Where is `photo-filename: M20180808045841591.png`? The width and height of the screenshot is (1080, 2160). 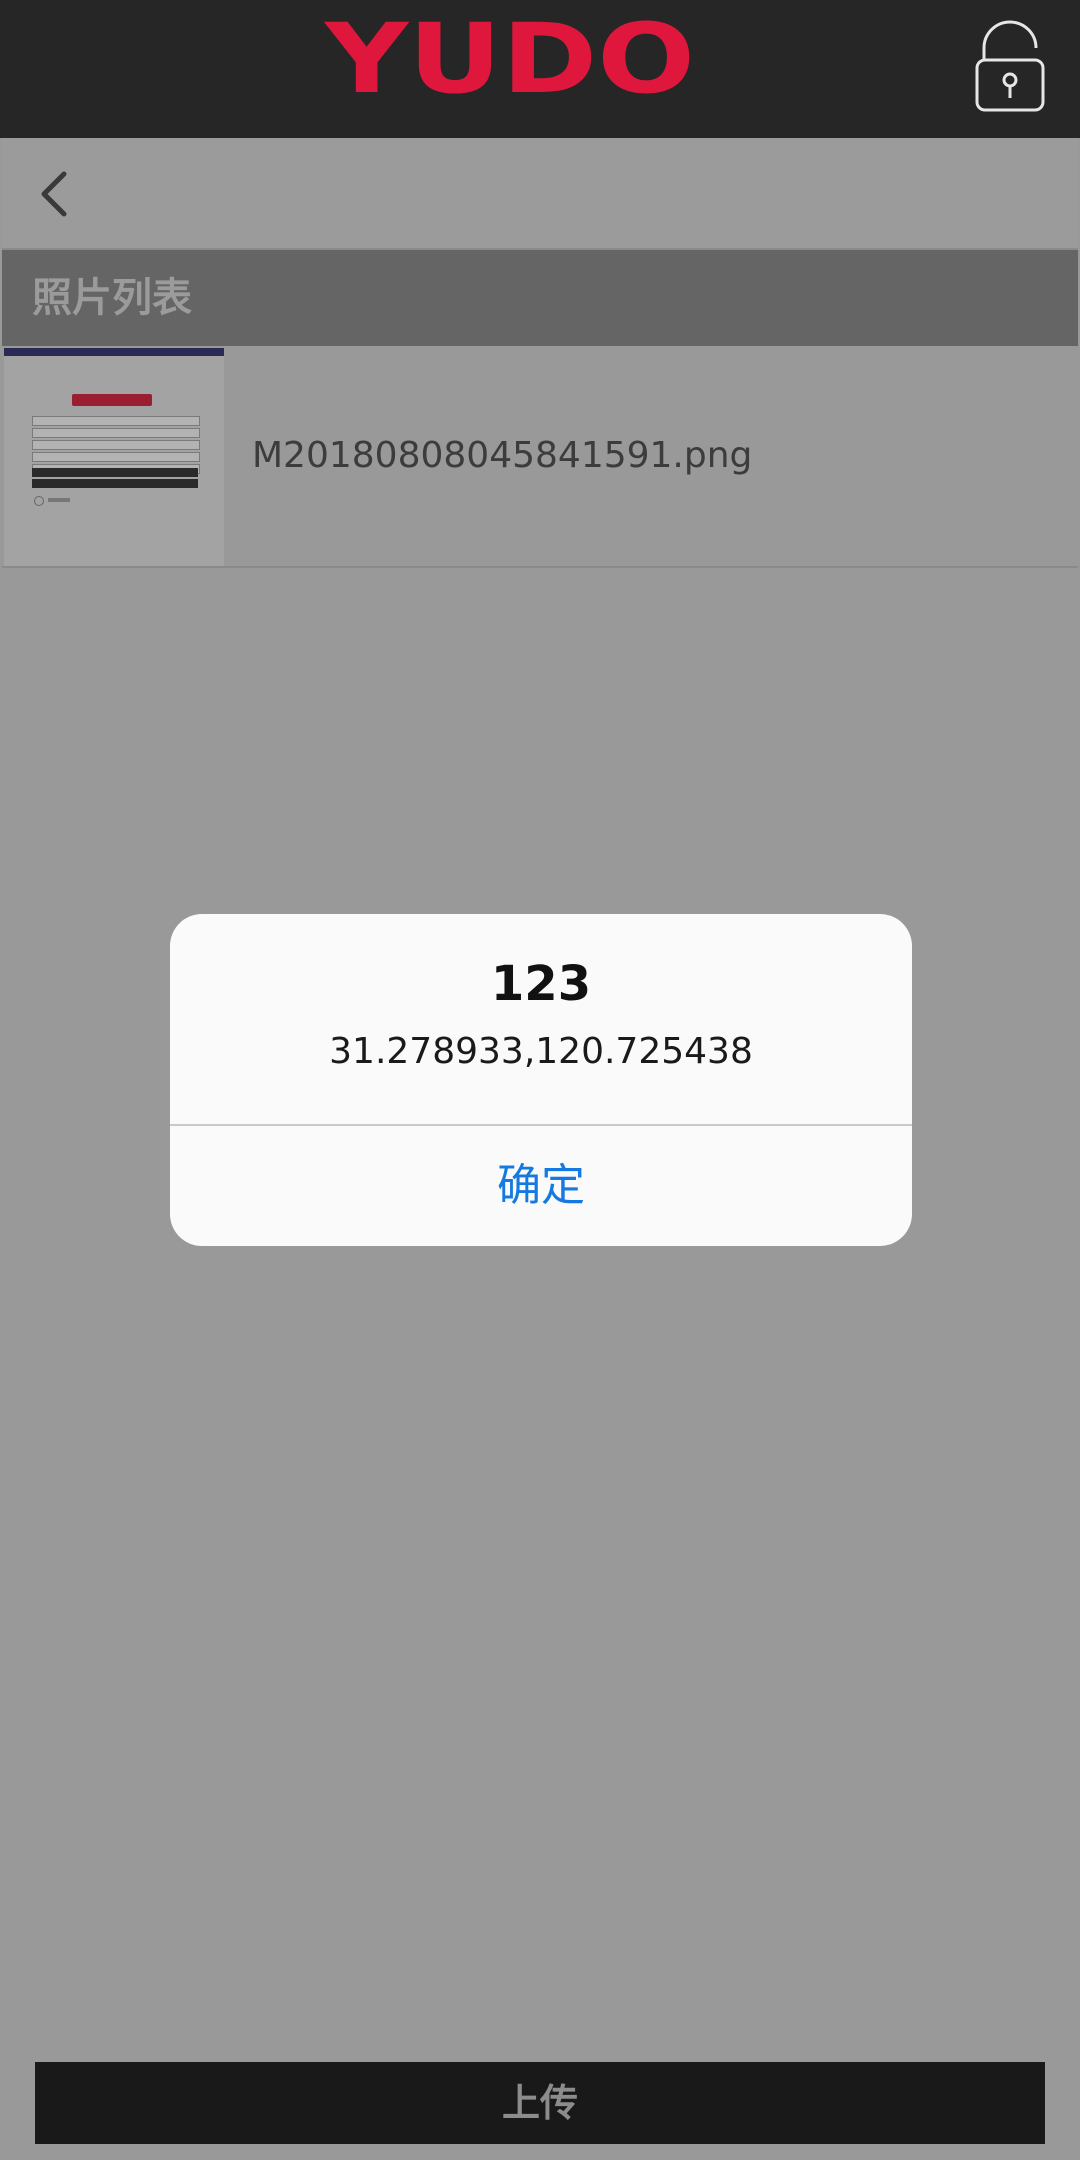 photo-filename: M20180808045841591.png is located at coordinates (502, 455).